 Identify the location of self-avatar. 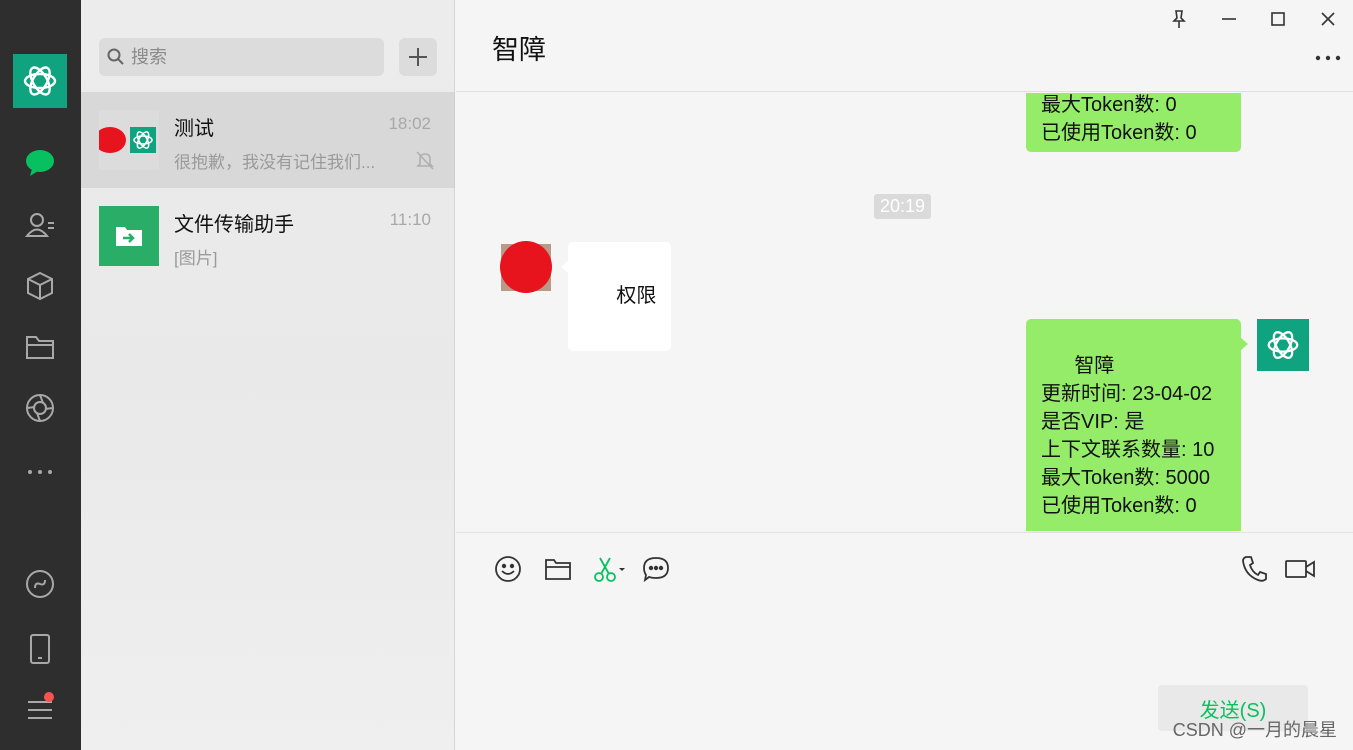
(1283, 345).